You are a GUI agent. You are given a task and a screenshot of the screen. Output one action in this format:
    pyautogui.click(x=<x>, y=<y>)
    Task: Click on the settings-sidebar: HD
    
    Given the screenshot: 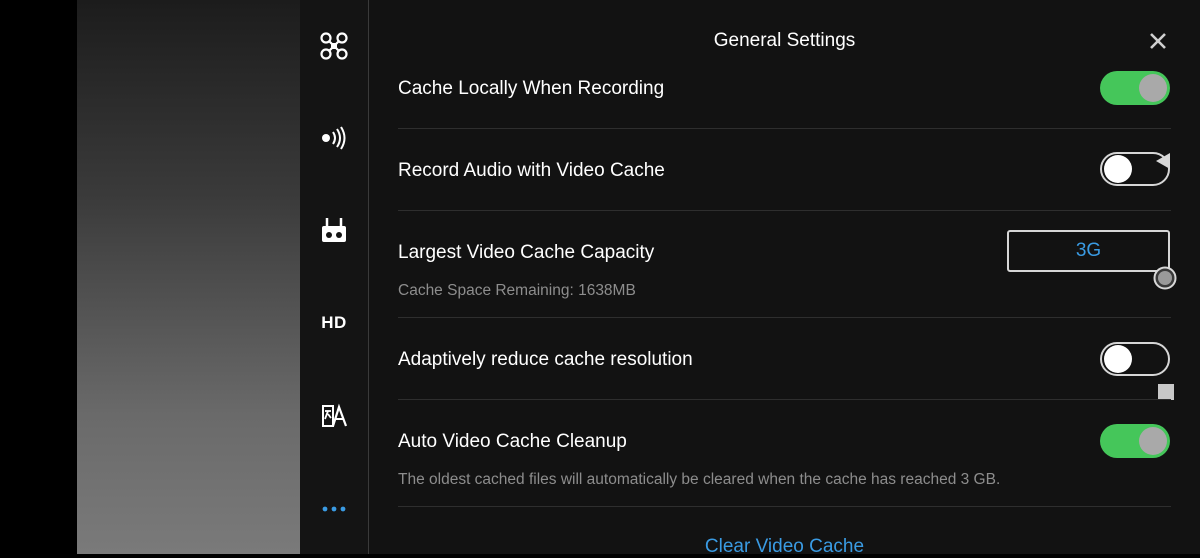 What is the action you would take?
    pyautogui.click(x=334, y=277)
    